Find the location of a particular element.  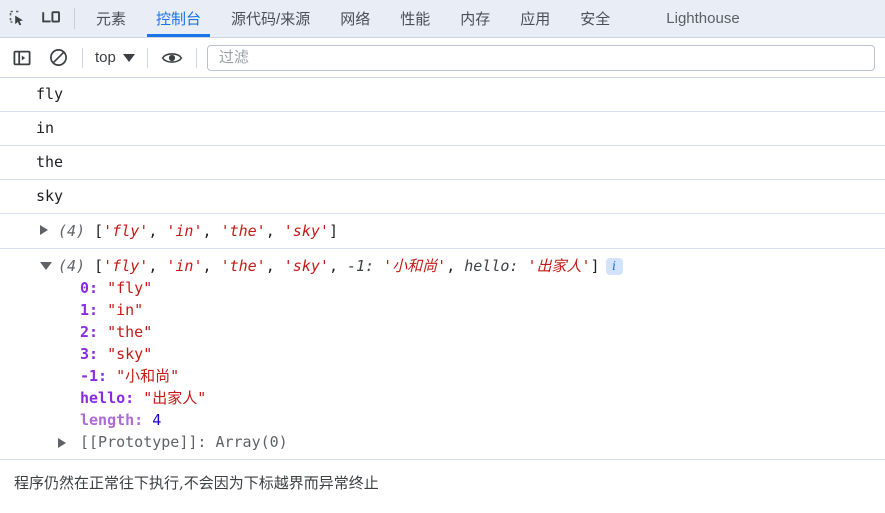

property-key: length: is located at coordinates (112, 420).